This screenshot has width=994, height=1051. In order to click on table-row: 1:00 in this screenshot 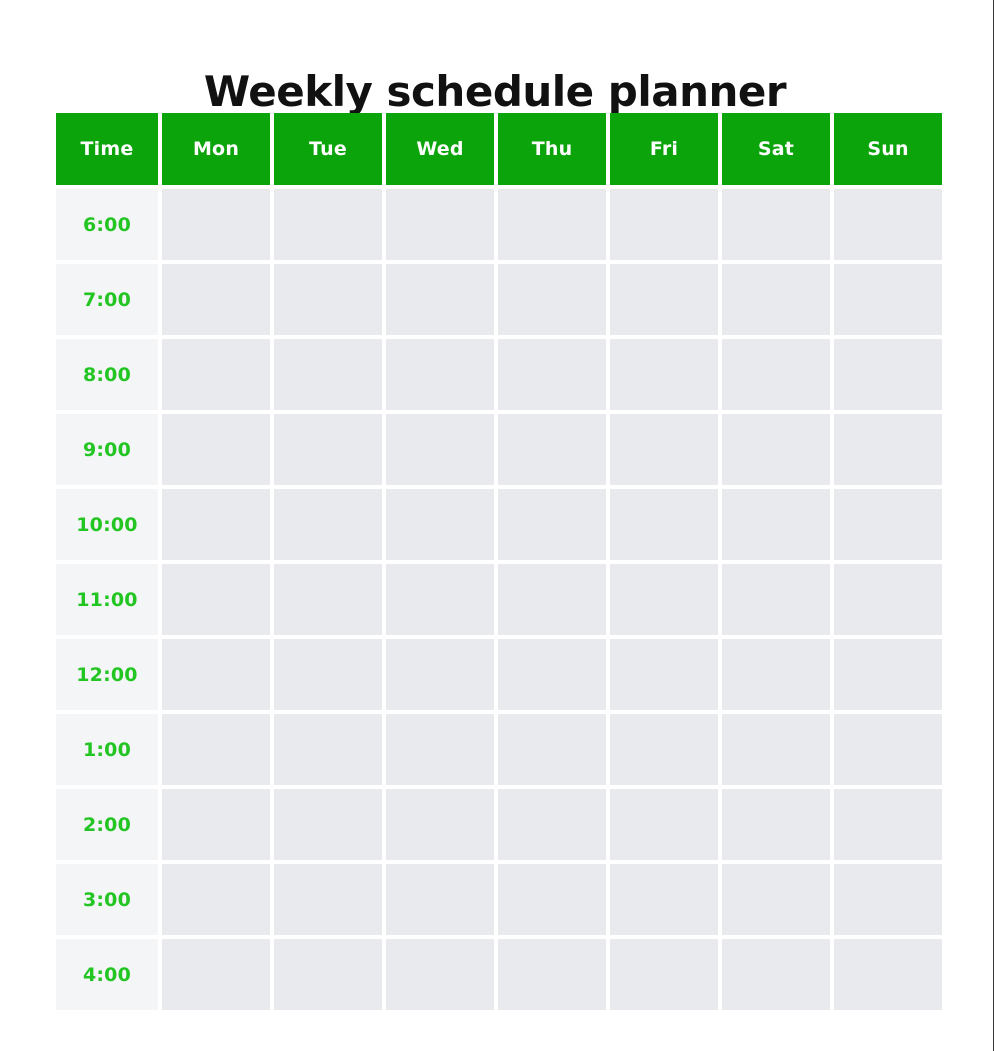, I will do `click(499, 751)`.